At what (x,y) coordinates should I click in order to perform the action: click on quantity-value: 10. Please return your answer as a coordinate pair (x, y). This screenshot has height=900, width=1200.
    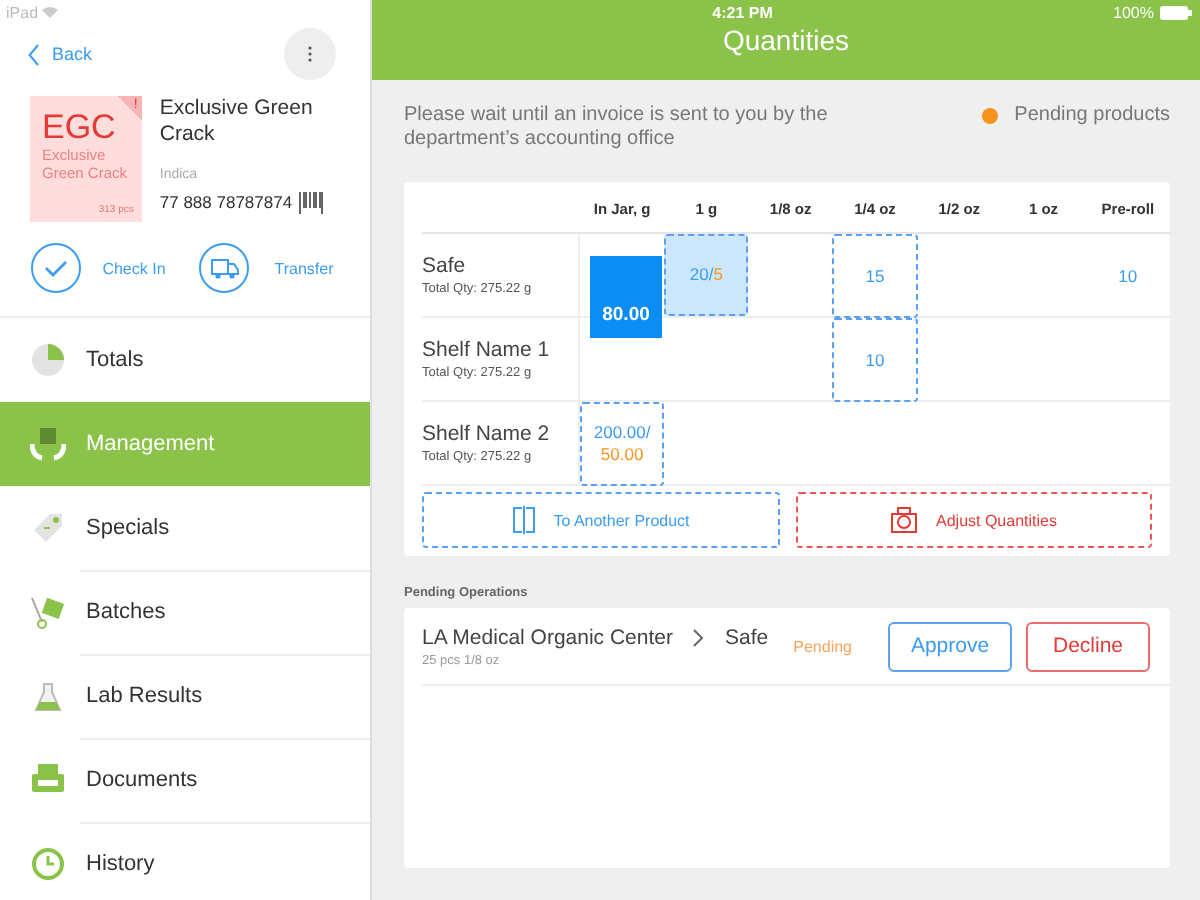
    Looking at the image, I should click on (1128, 276).